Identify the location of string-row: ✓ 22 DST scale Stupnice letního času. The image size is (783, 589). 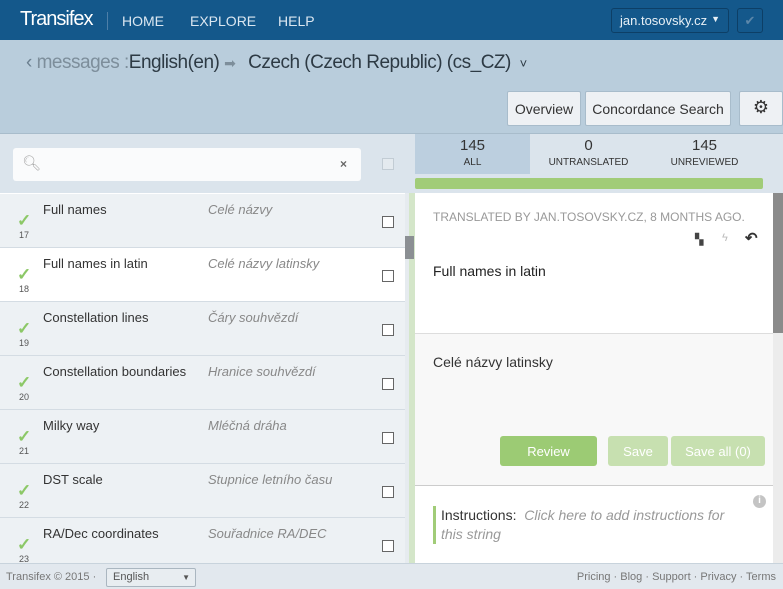
(202, 491).